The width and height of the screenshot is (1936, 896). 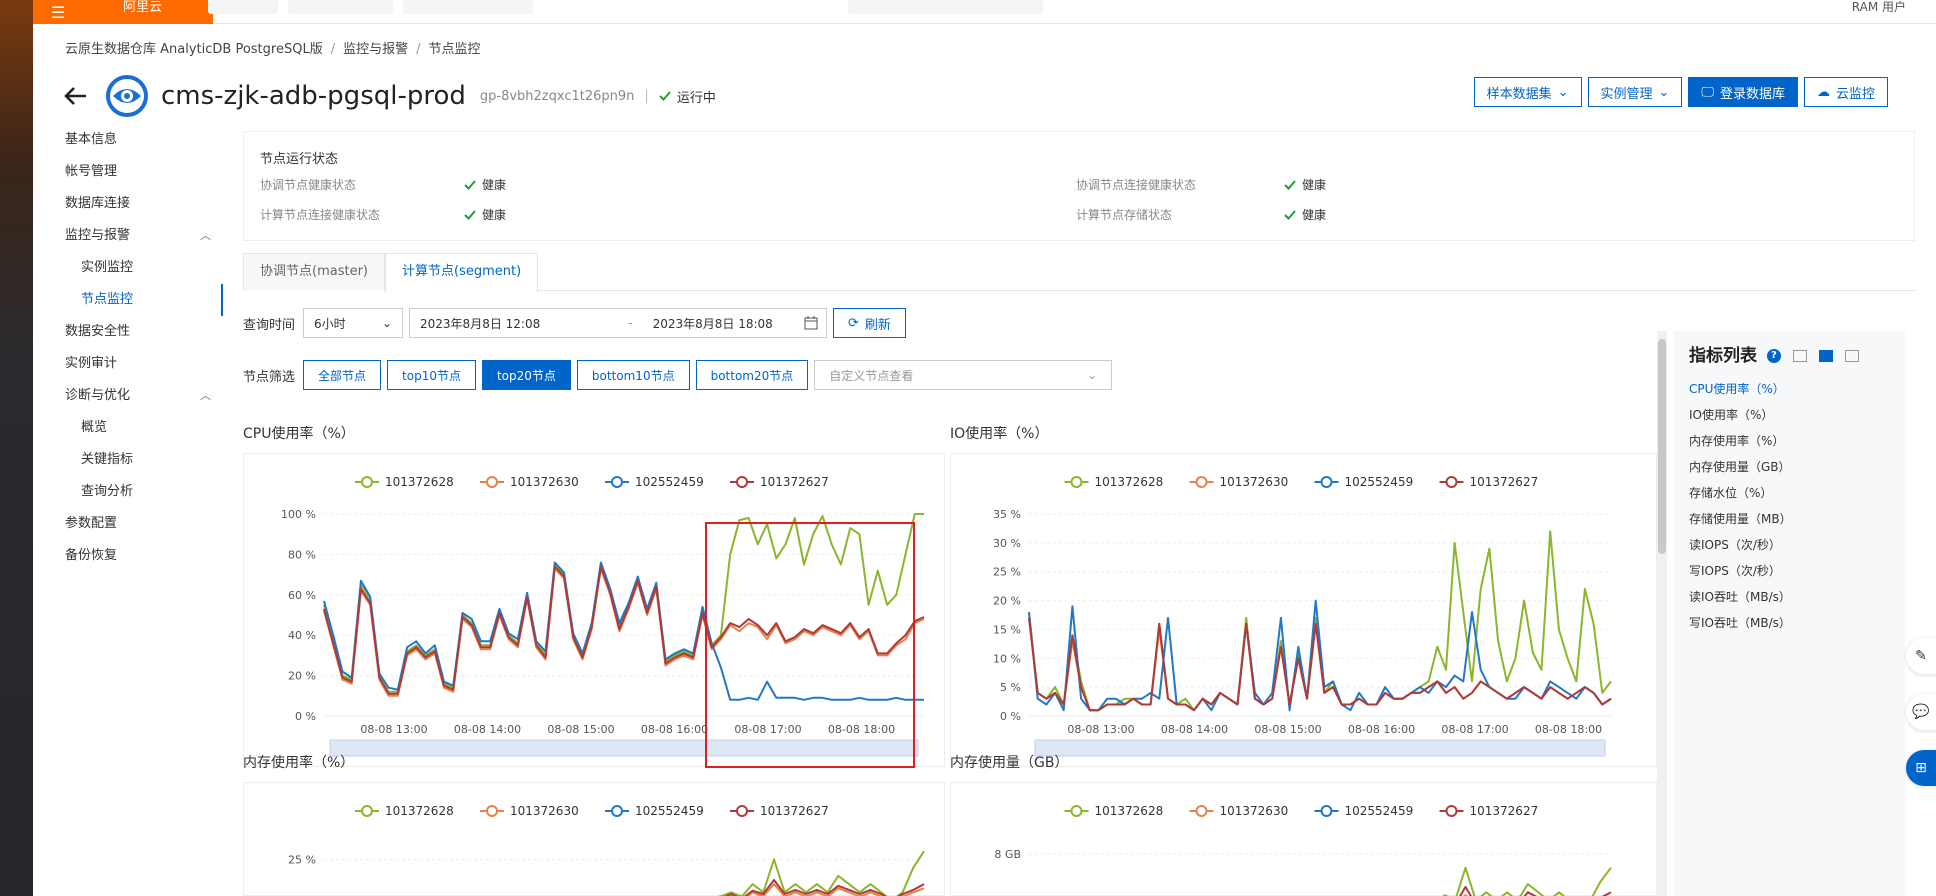 What do you see at coordinates (375, 49) in the screenshot?
I see `breadcrumb-monitor: 监控与报警` at bounding box center [375, 49].